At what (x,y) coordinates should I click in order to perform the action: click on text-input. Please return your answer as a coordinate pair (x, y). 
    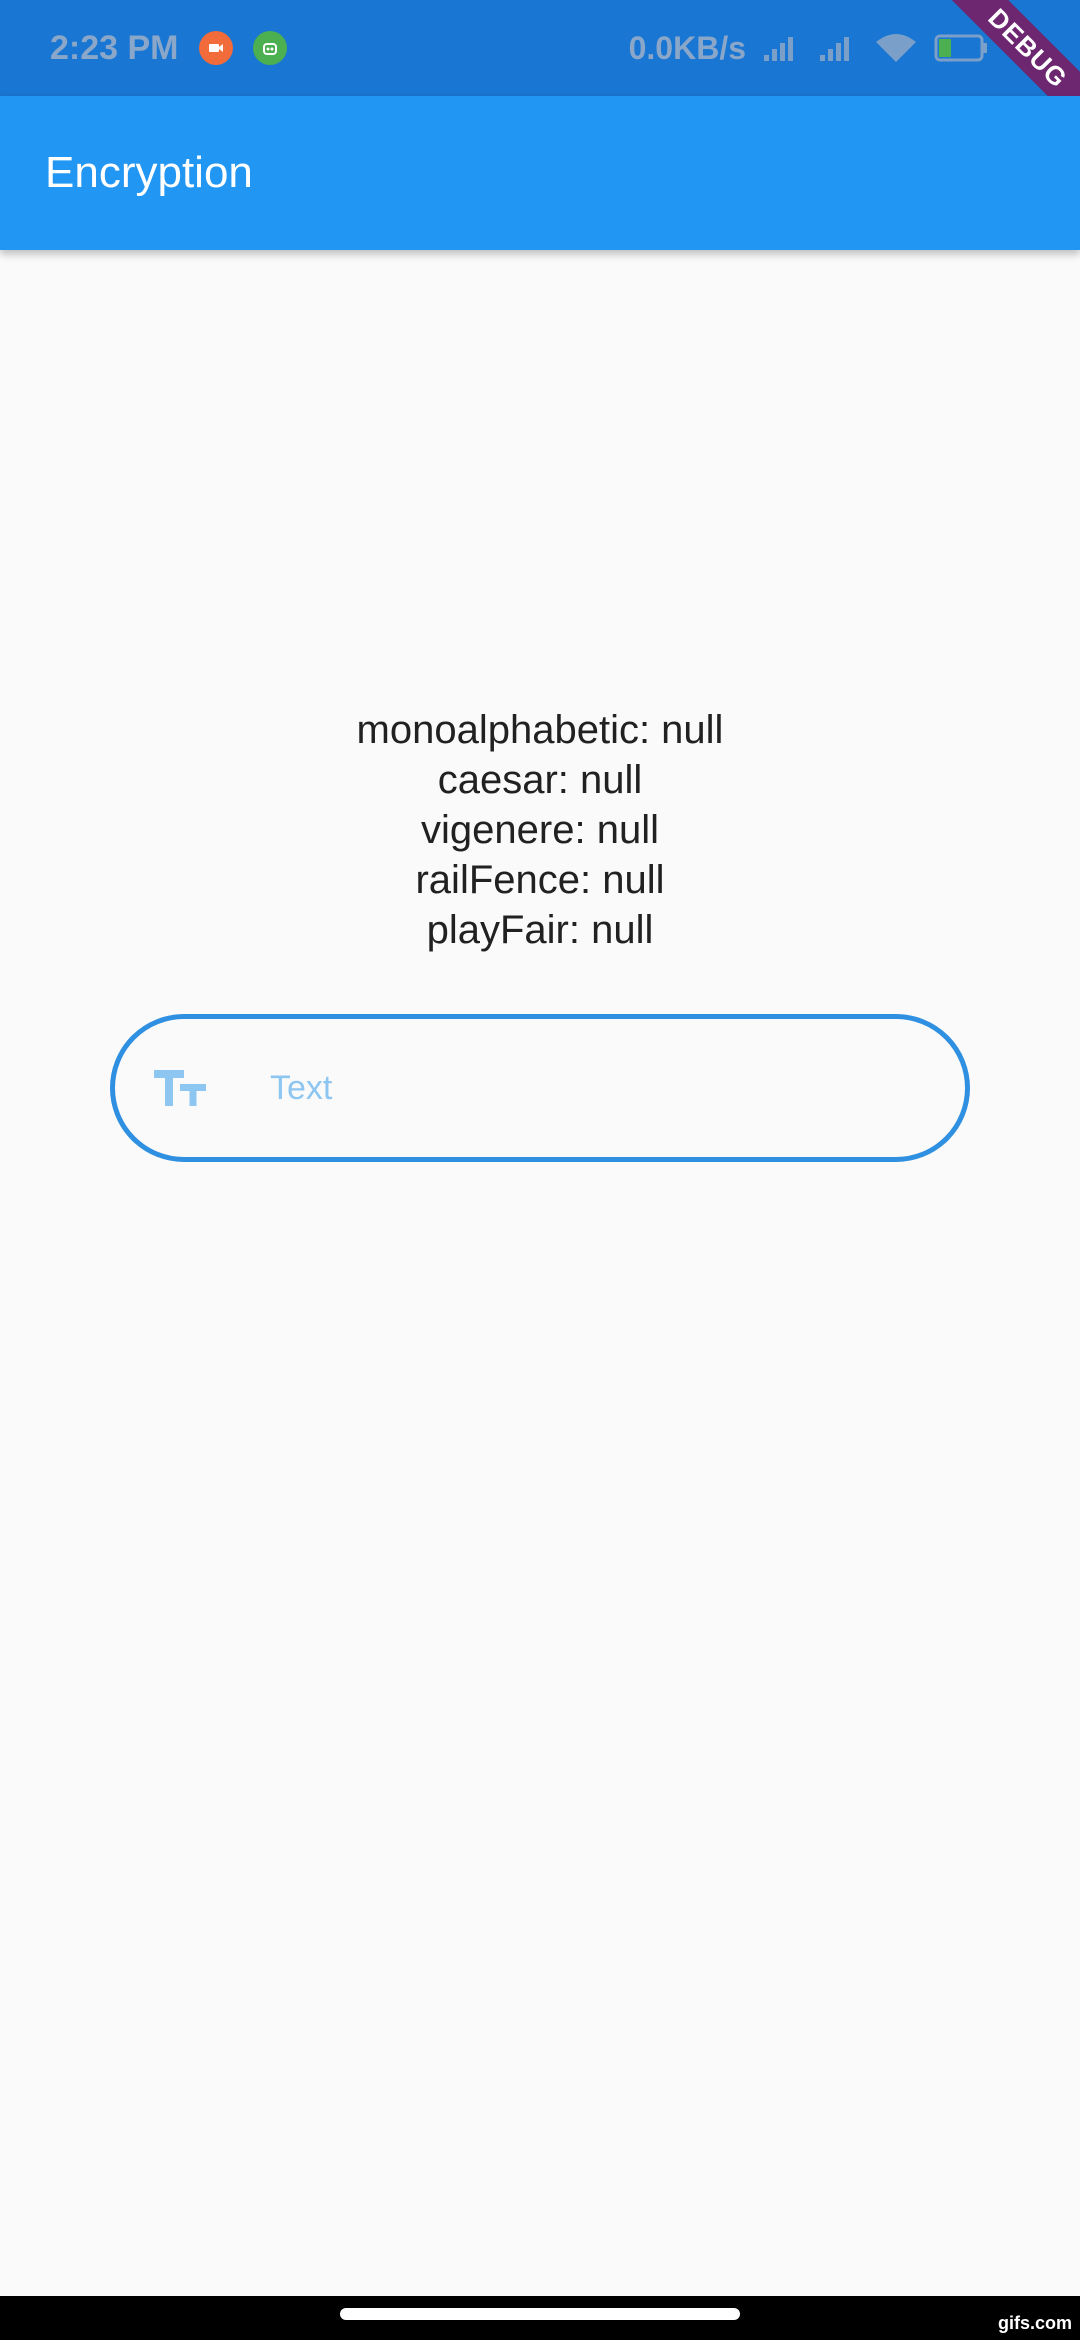
    Looking at the image, I should click on (570, 1088).